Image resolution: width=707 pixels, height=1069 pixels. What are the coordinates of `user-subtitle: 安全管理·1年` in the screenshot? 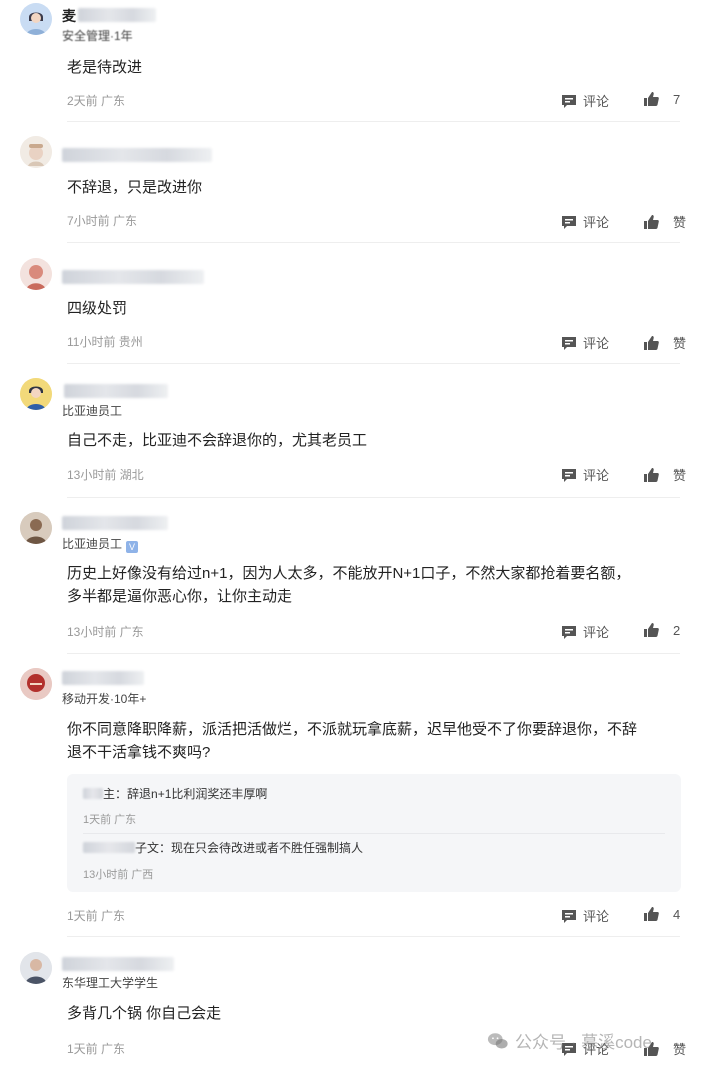 It's located at (97, 36).